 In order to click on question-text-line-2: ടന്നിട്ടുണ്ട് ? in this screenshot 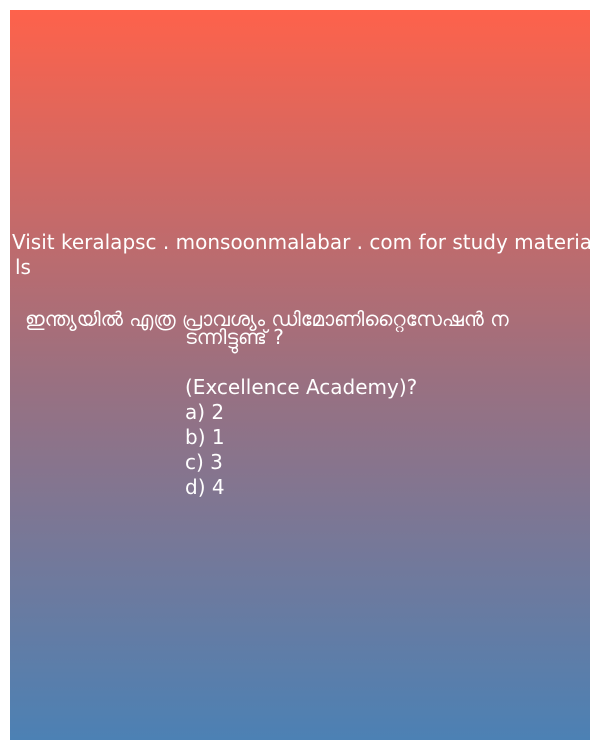, I will do `click(234, 337)`.